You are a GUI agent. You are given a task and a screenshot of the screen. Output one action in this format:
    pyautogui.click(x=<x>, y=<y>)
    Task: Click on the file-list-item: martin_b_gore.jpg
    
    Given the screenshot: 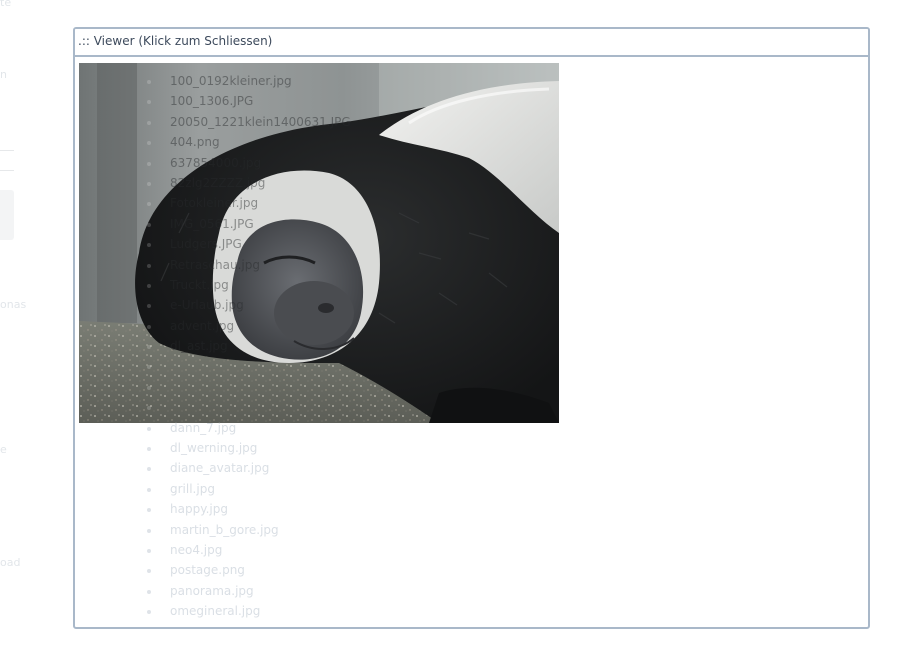 What is the action you would take?
    pyautogui.click(x=249, y=530)
    